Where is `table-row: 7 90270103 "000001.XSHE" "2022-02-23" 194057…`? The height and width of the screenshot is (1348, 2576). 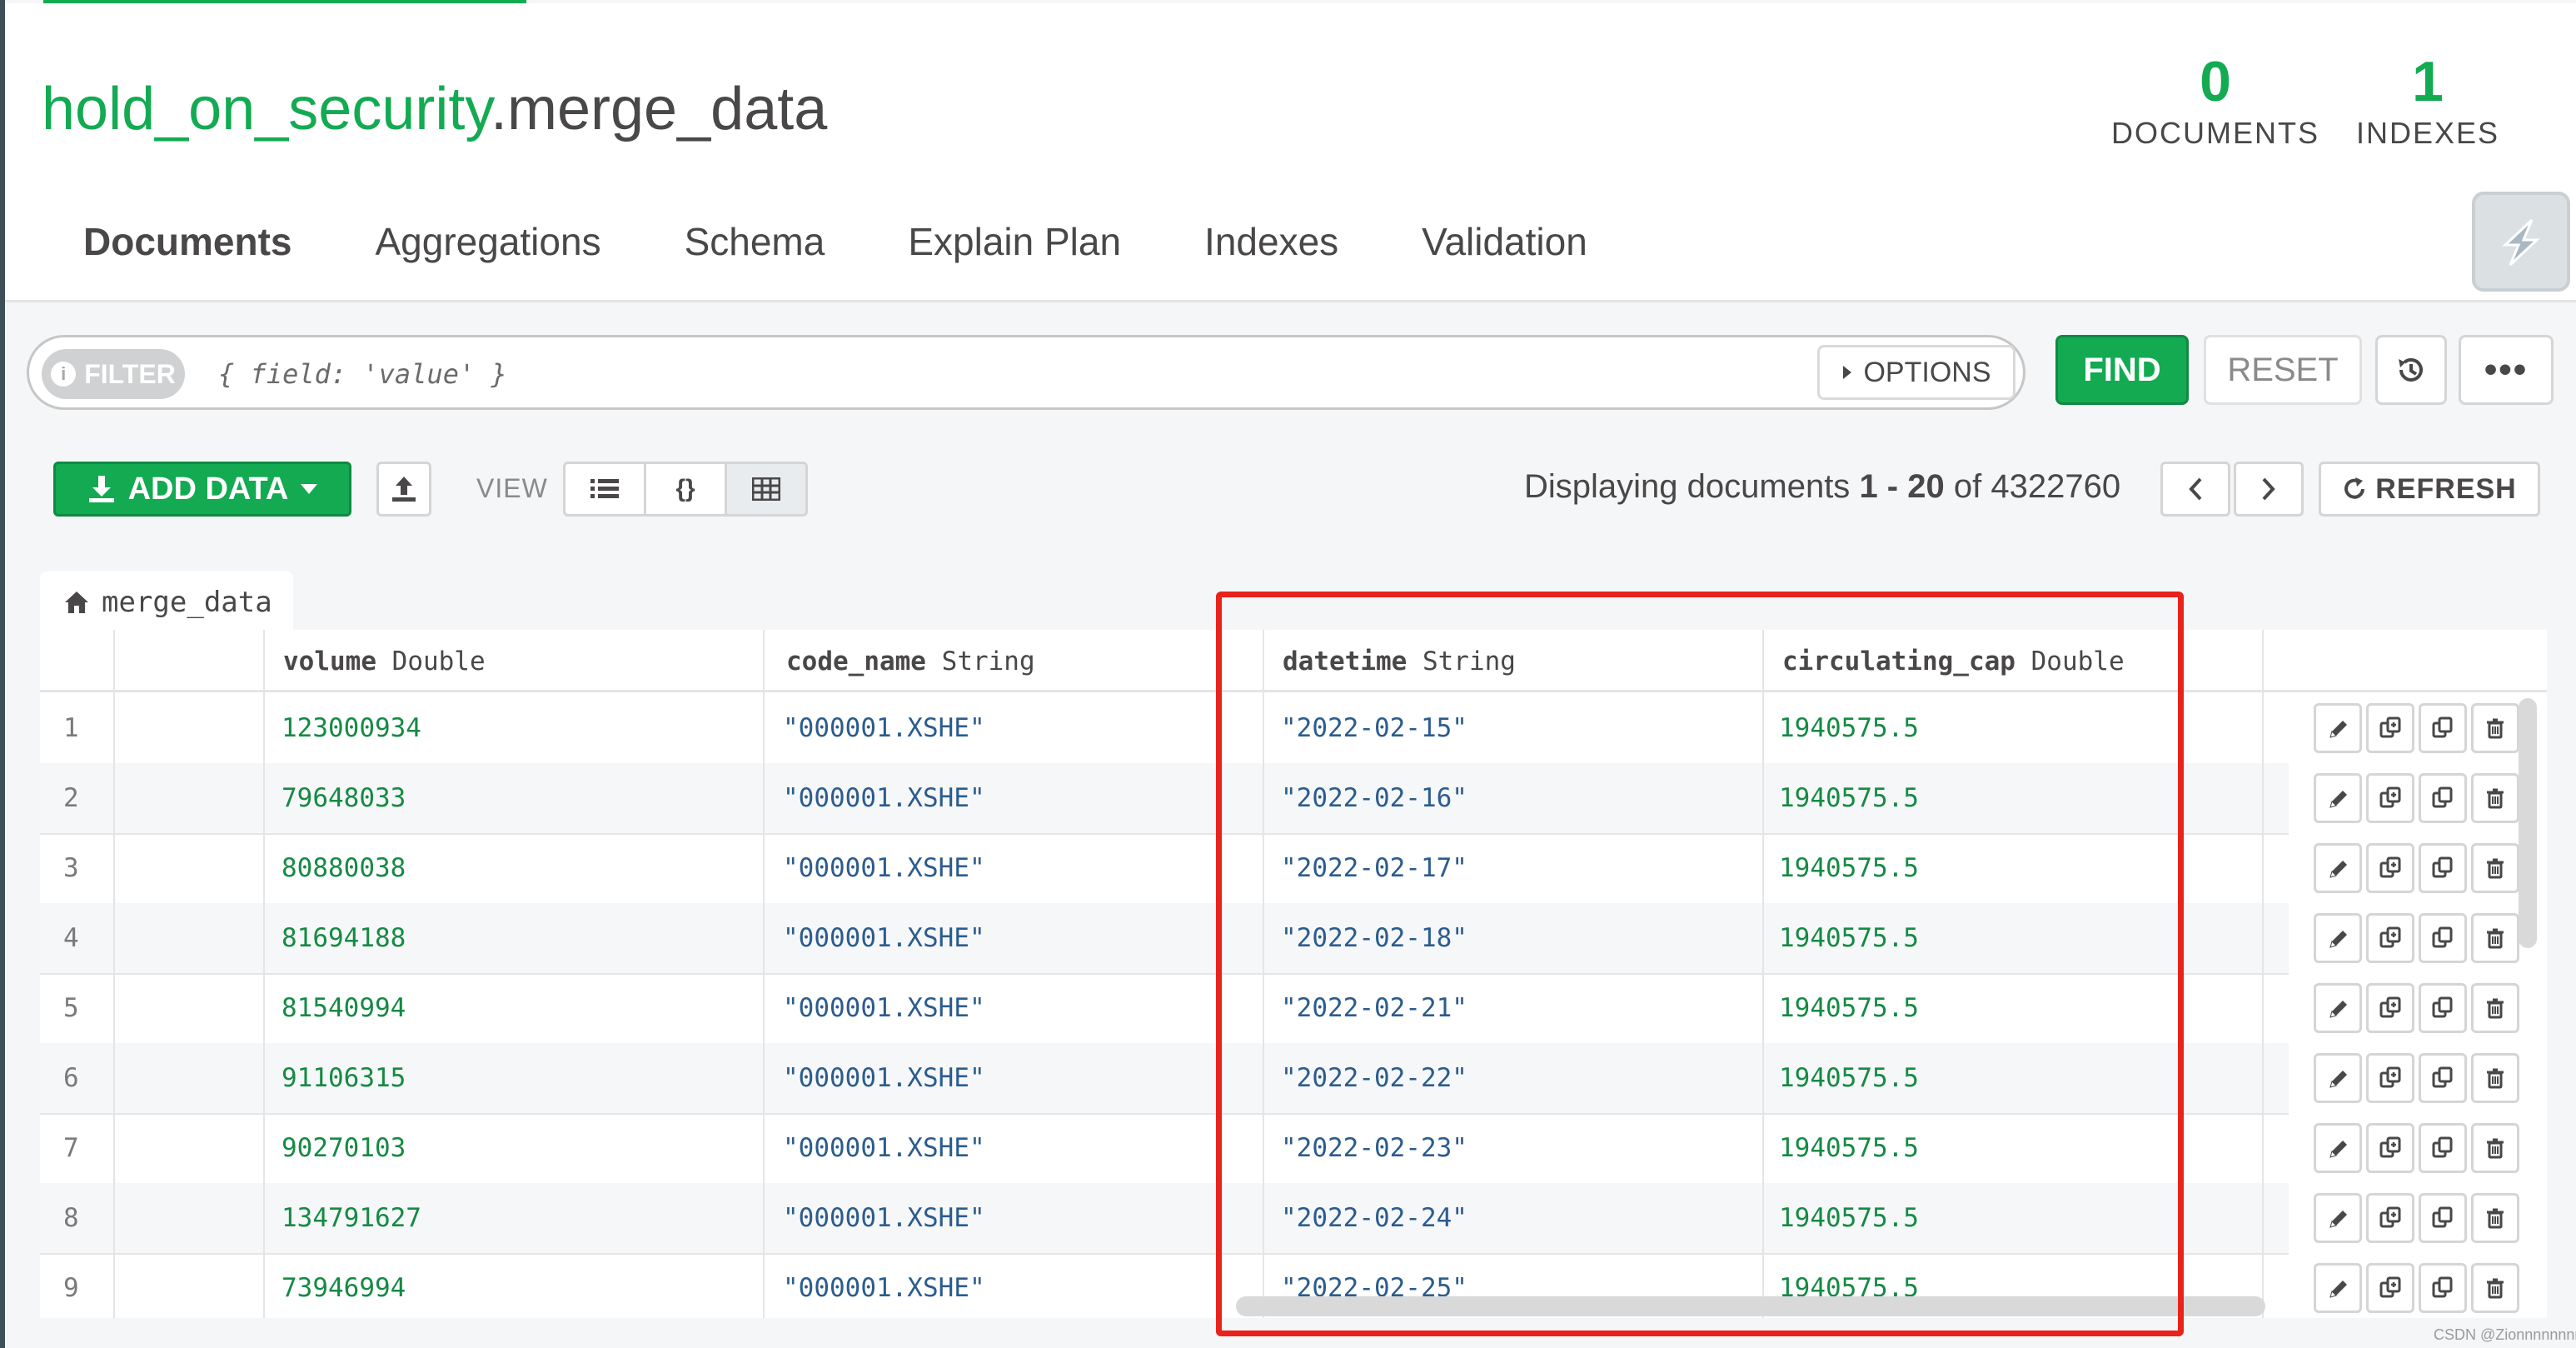 table-row: 7 90270103 "000001.XSHE" "2022-02-23" 194057… is located at coordinates (1164, 1149).